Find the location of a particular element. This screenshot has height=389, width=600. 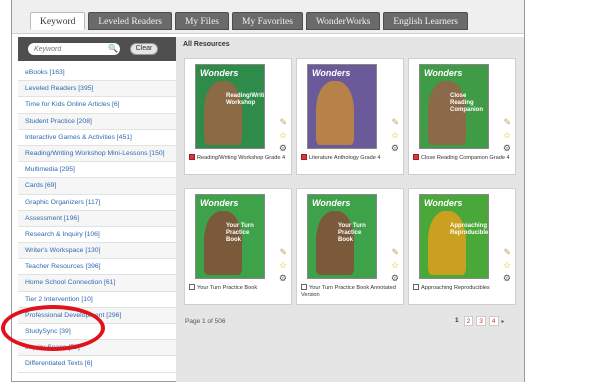

card-caption: Close Reading Companion Grade 4 is located at coordinates (465, 158).